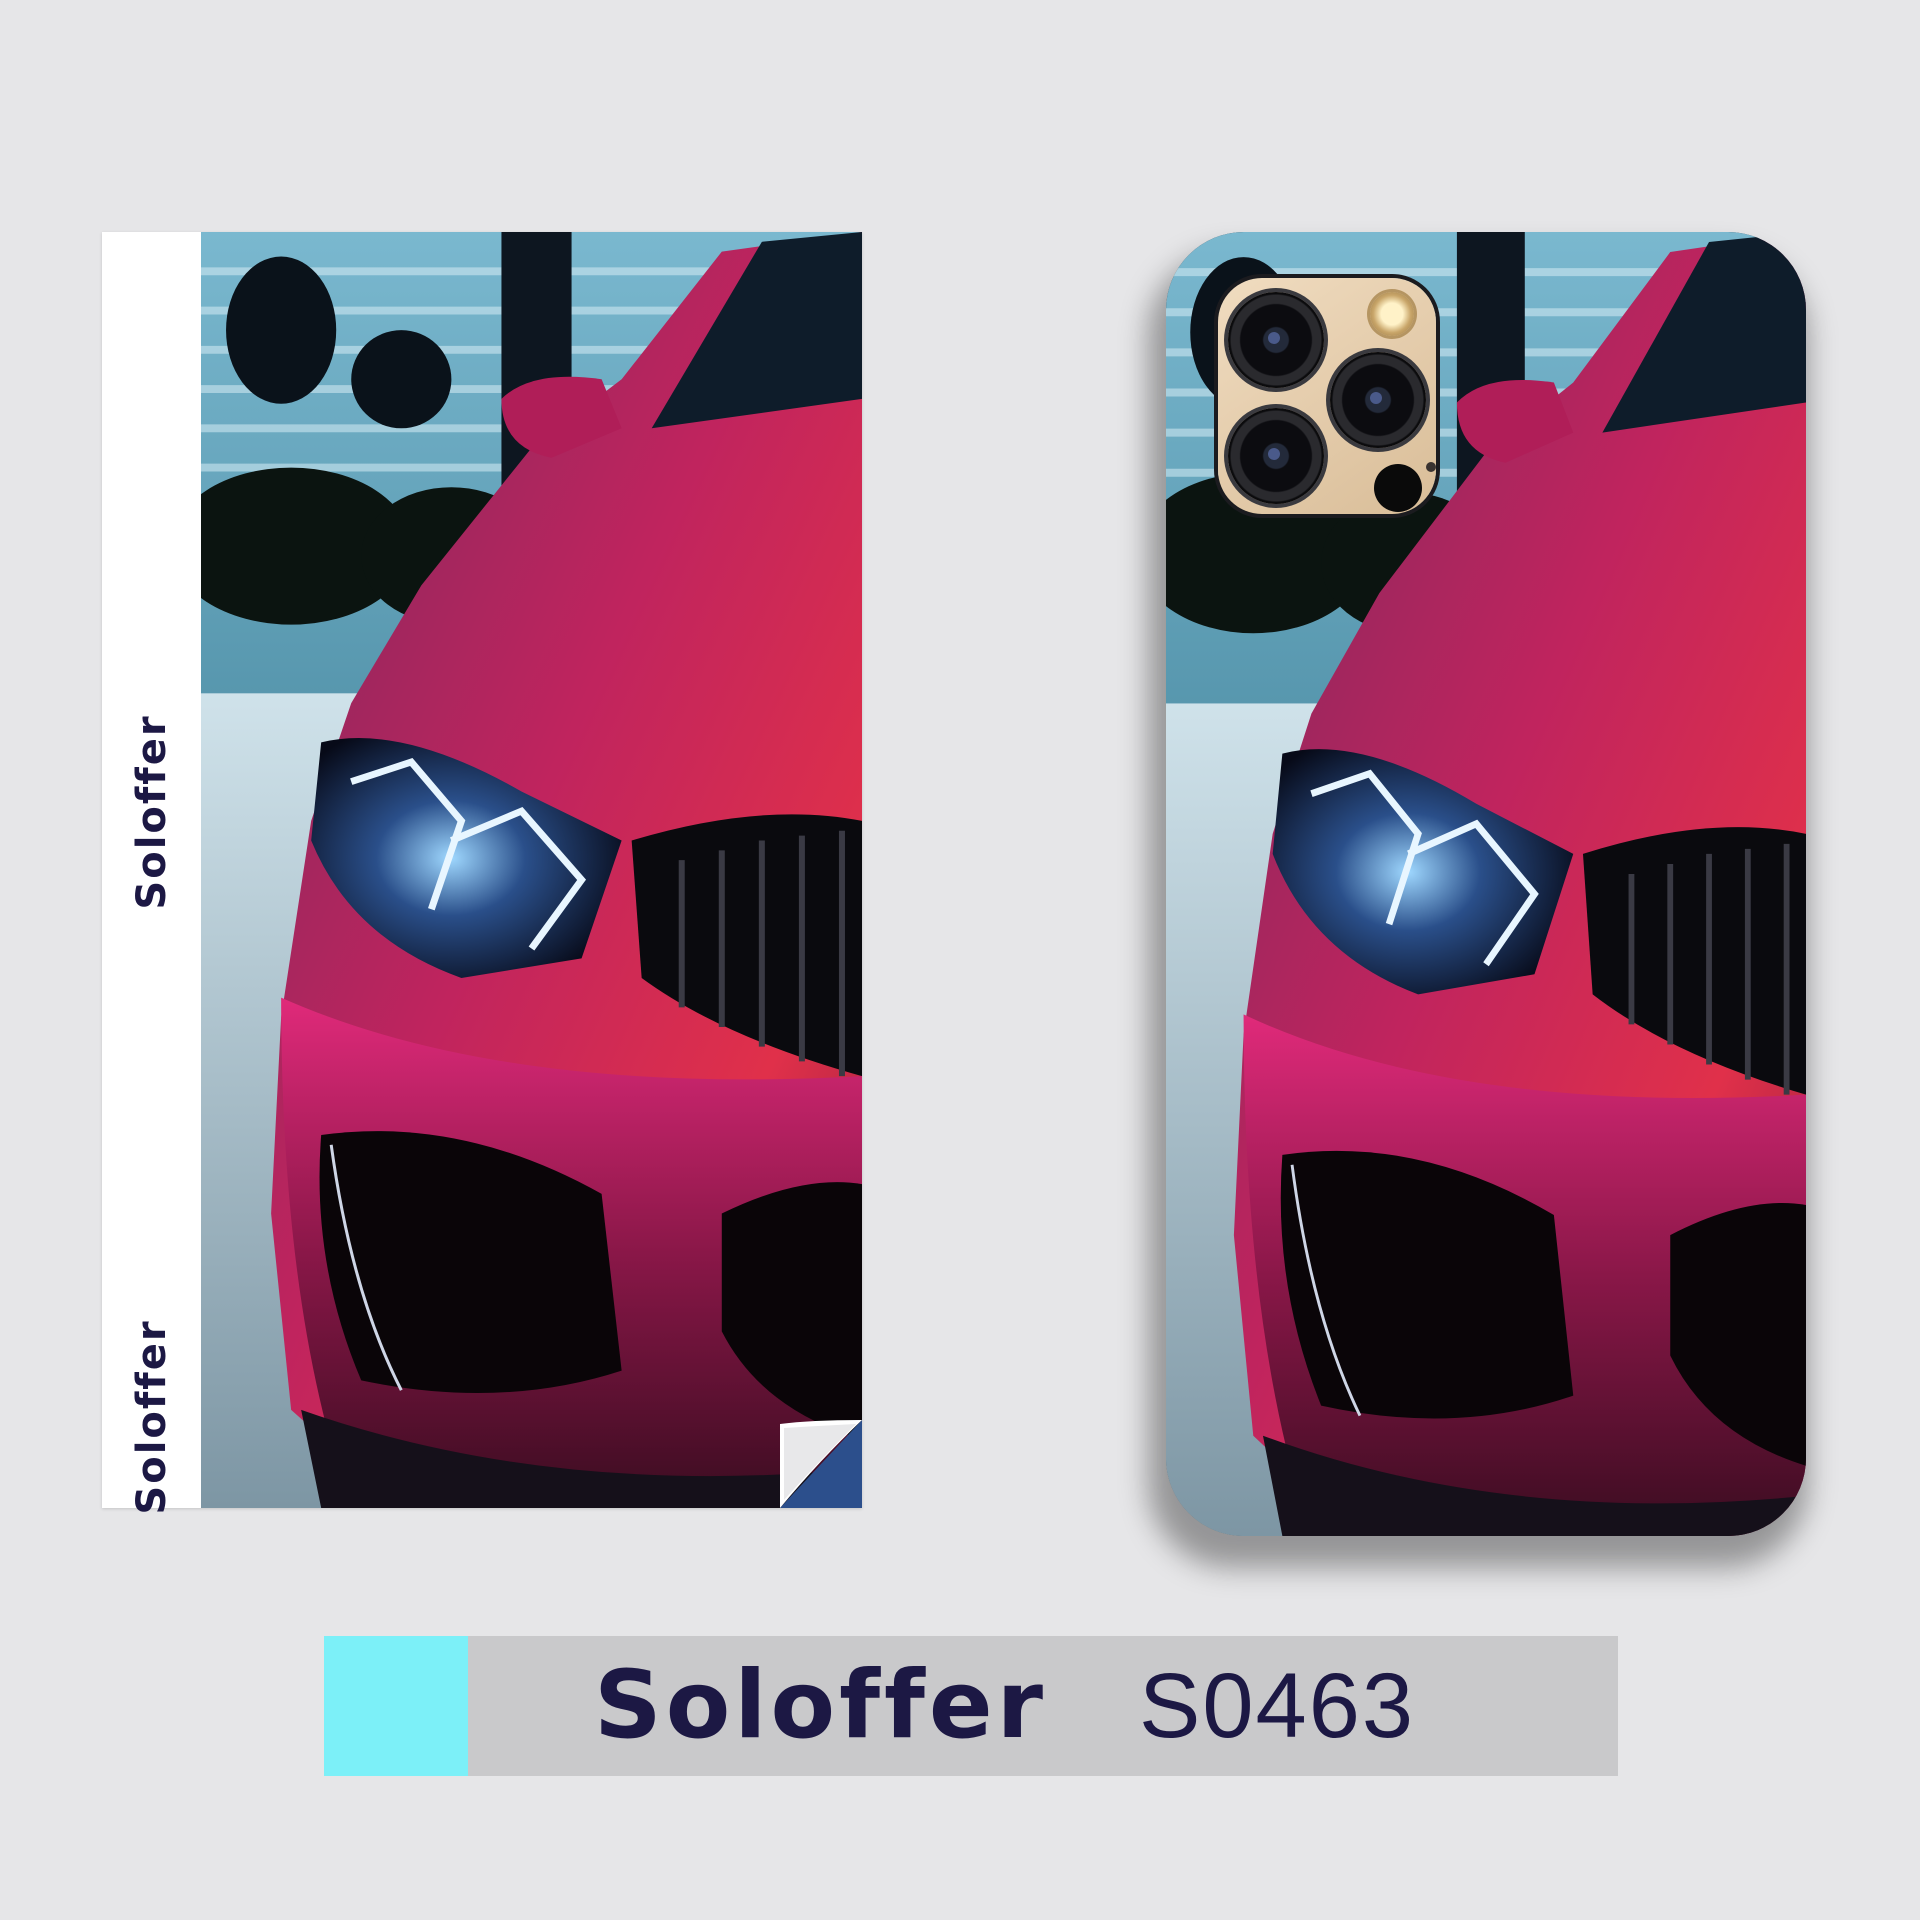 This screenshot has width=1920, height=1920. I want to click on sheet-brand-strip: Soloffer Soloffer, so click(151, 873).